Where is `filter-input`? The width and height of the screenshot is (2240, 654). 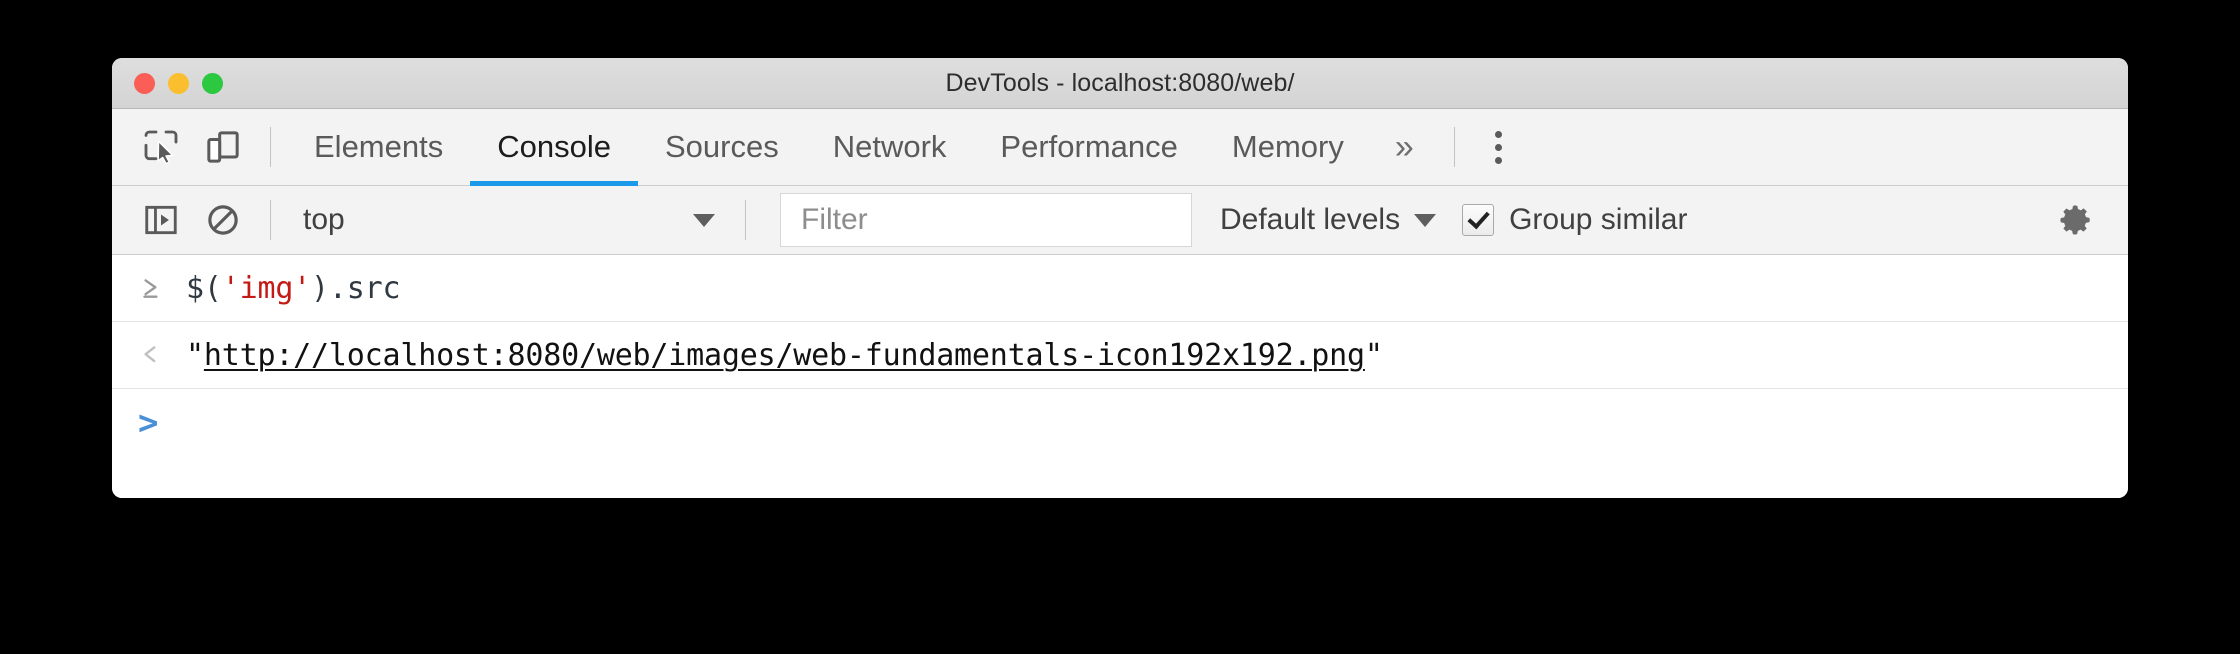 filter-input is located at coordinates (995, 220).